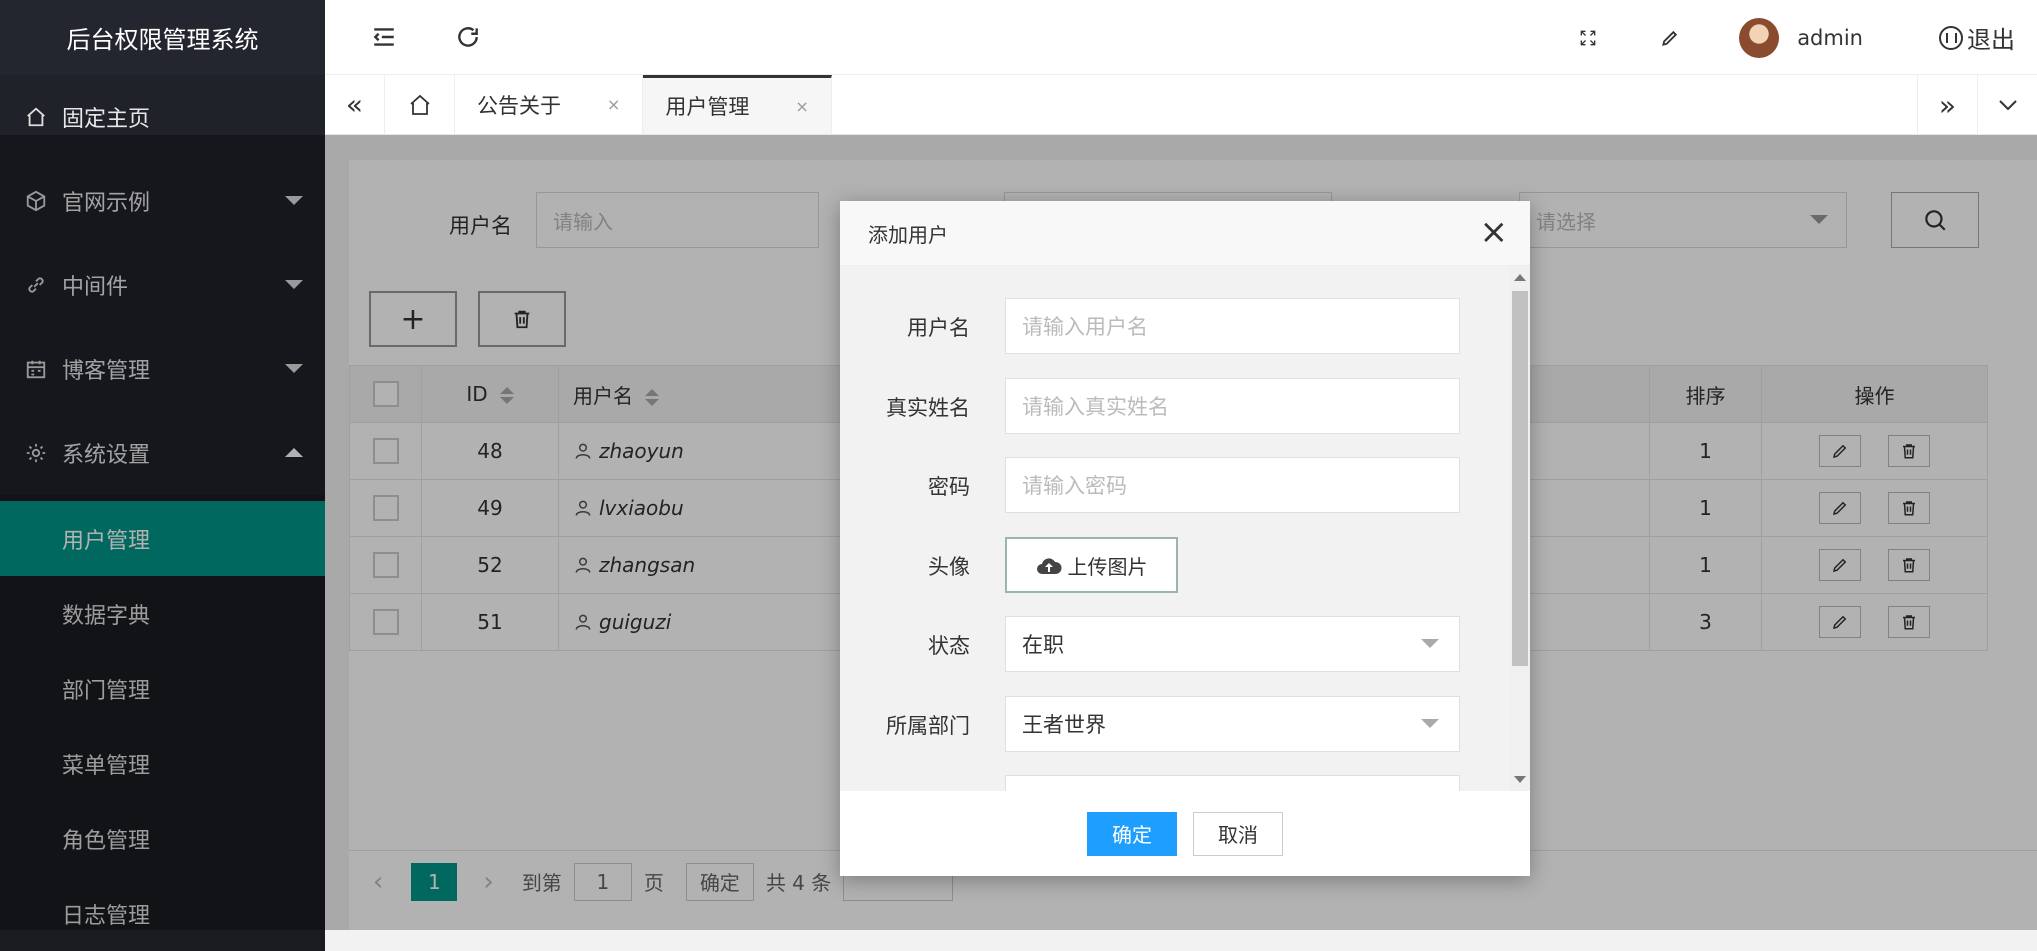 The image size is (2037, 951). What do you see at coordinates (1951, 37) in the screenshot?
I see `logout-icon` at bounding box center [1951, 37].